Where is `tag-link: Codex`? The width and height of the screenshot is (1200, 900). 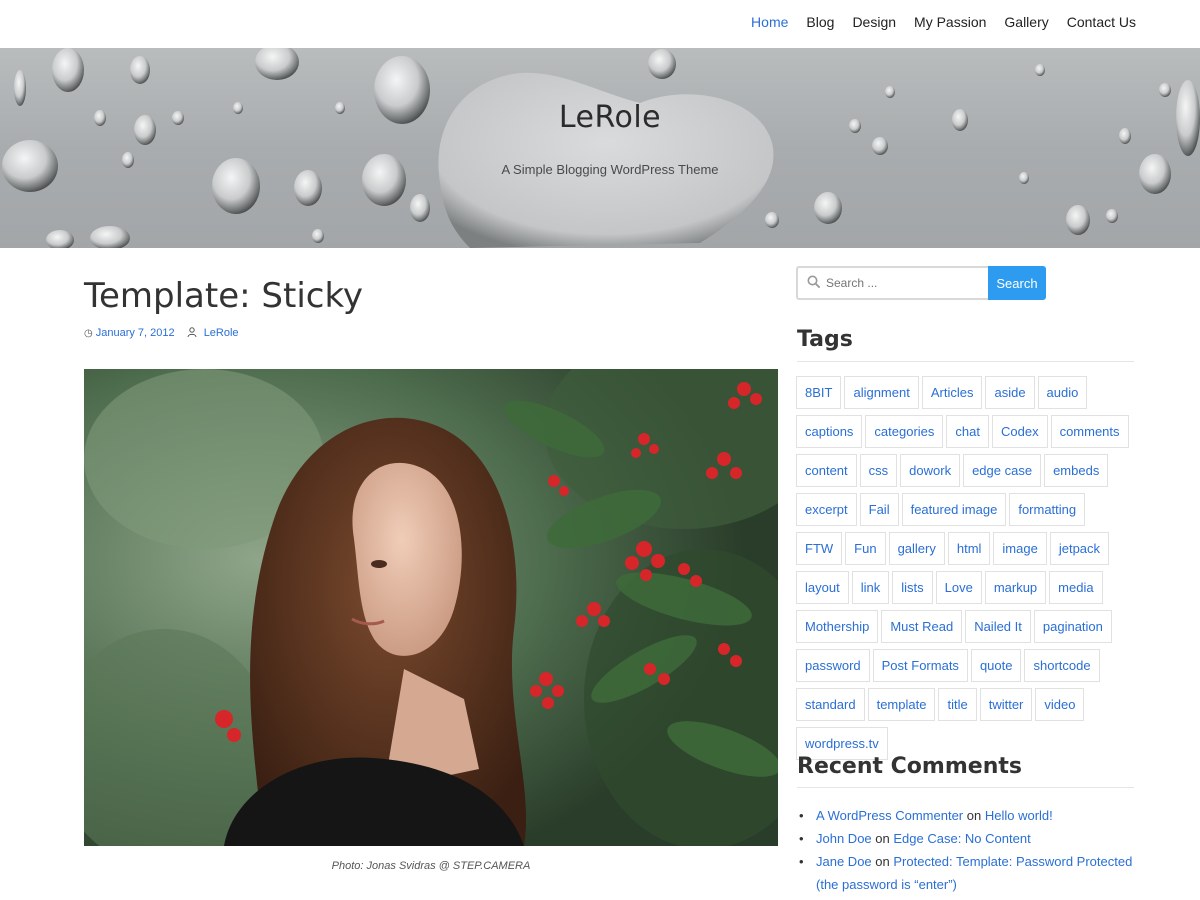 tag-link: Codex is located at coordinates (1019, 431).